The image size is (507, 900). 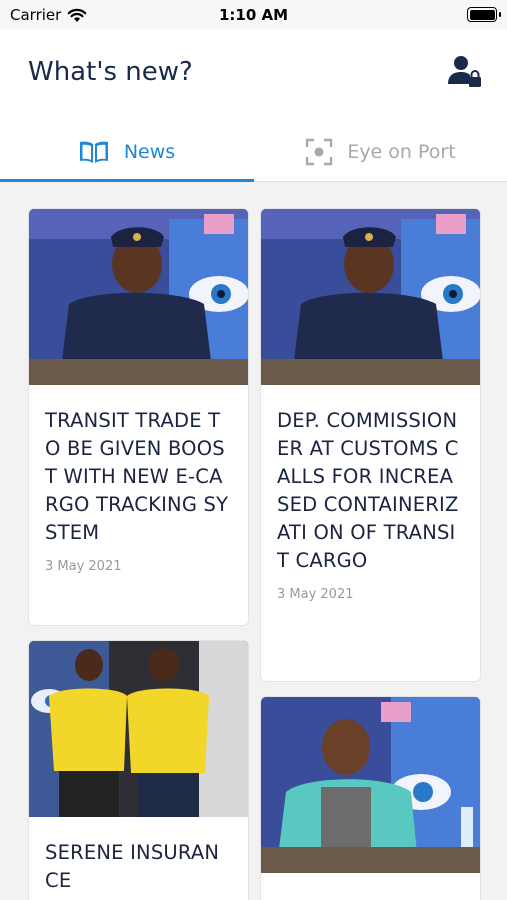 I want to click on clock: 1:10 AM, so click(x=253, y=15).